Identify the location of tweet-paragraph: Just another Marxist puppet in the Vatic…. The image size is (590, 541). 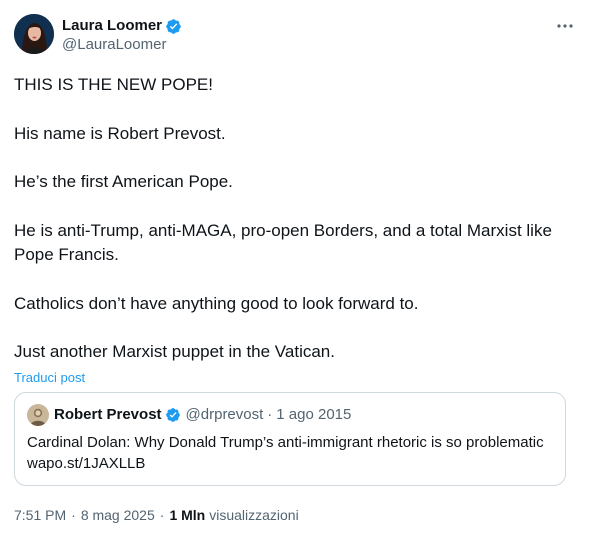
(174, 352).